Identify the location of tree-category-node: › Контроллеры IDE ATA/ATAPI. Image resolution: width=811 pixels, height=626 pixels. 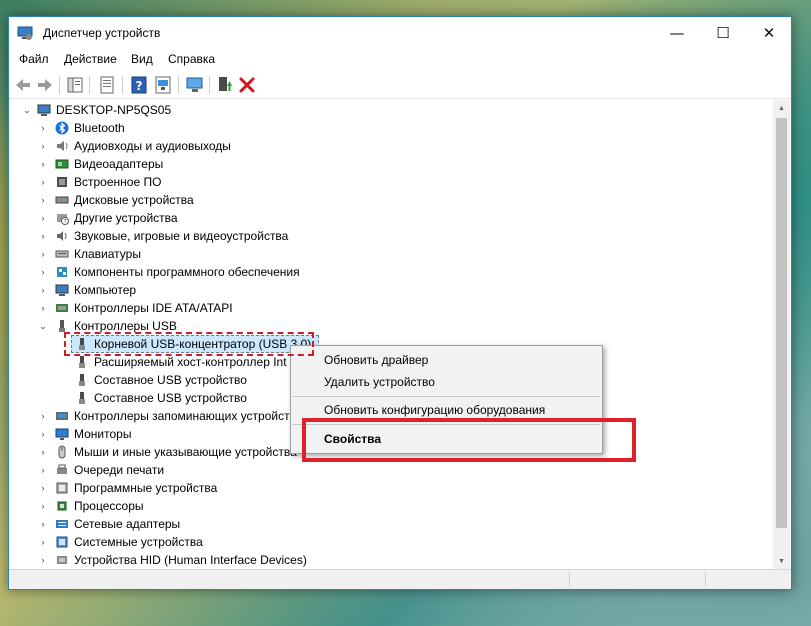
(381, 308).